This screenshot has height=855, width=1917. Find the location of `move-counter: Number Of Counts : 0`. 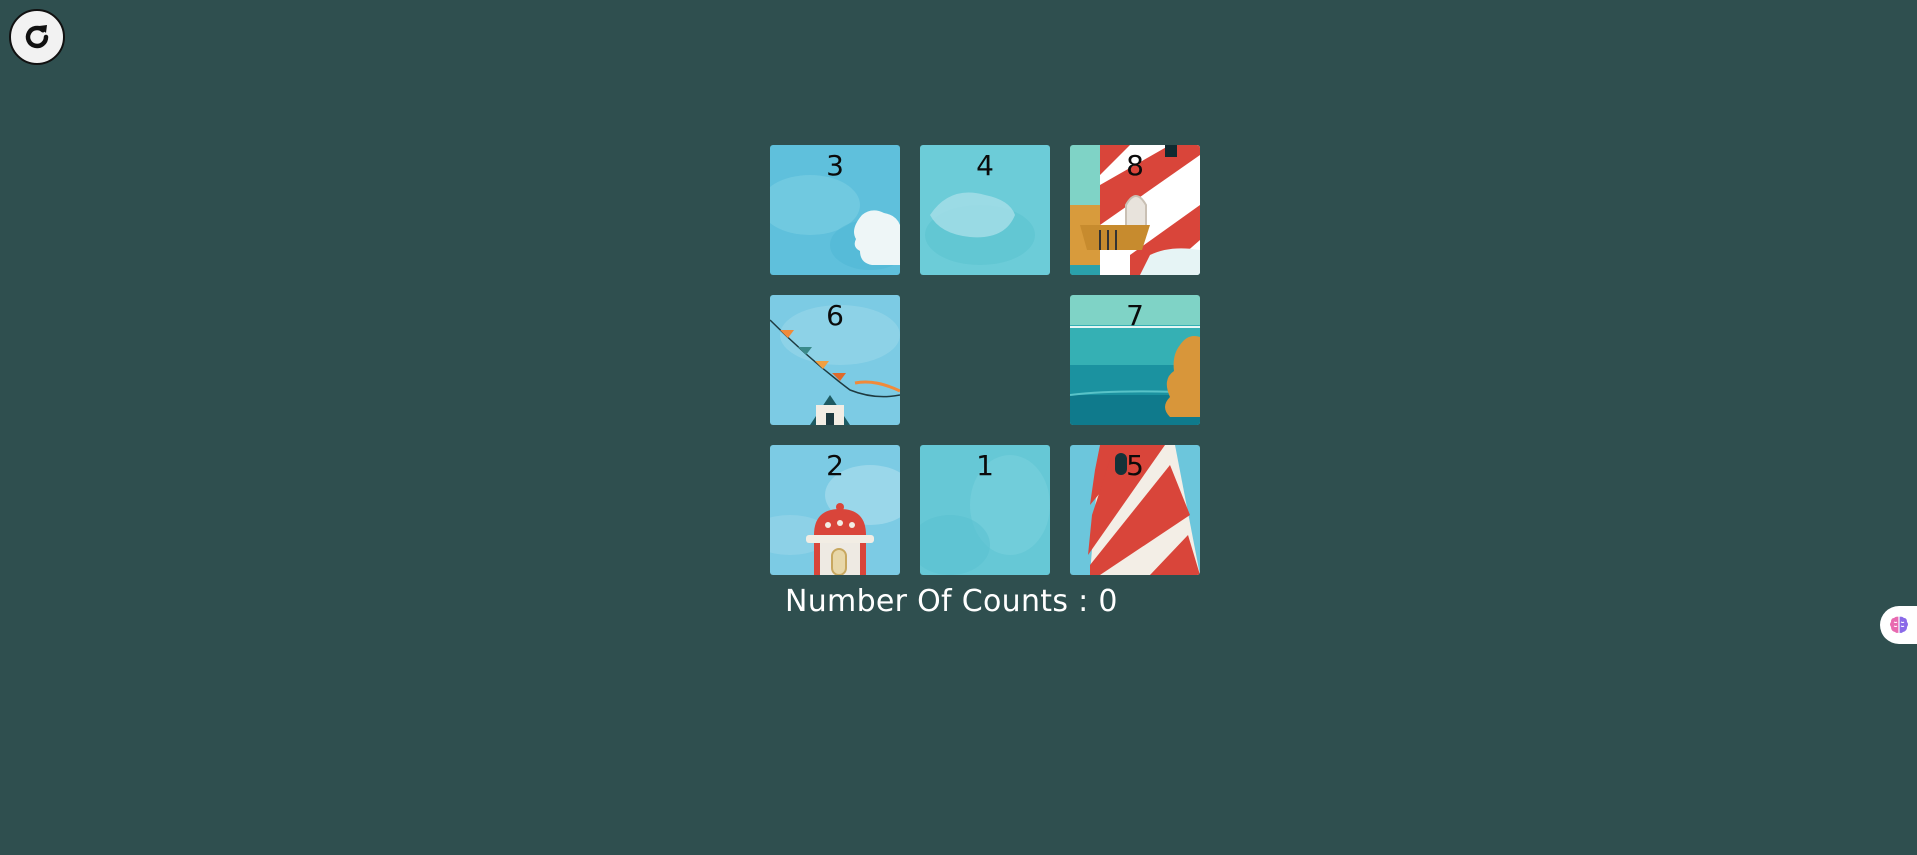

move-counter: Number Of Counts : 0 is located at coordinates (951, 601).